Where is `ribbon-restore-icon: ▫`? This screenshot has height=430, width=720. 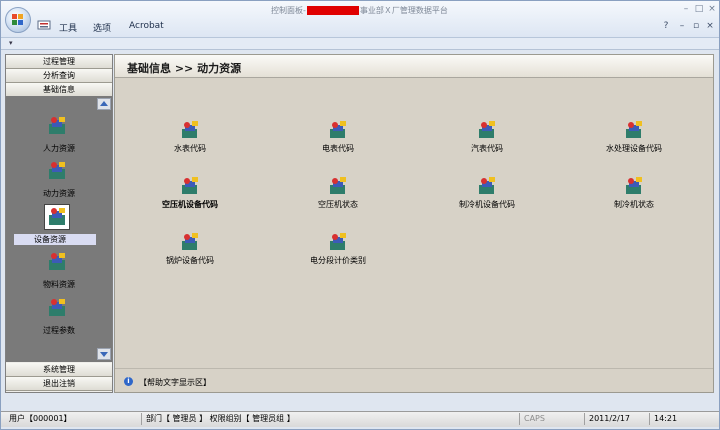 ribbon-restore-icon: ▫ is located at coordinates (696, 26).